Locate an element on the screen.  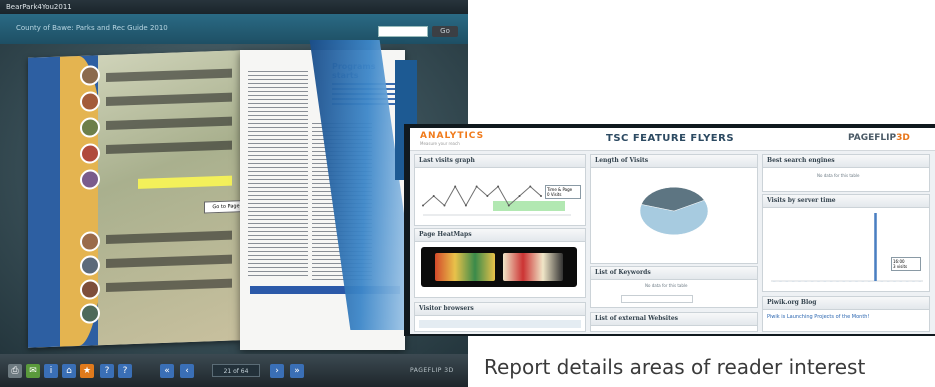
keyword-filter-input is located at coordinates (657, 299).